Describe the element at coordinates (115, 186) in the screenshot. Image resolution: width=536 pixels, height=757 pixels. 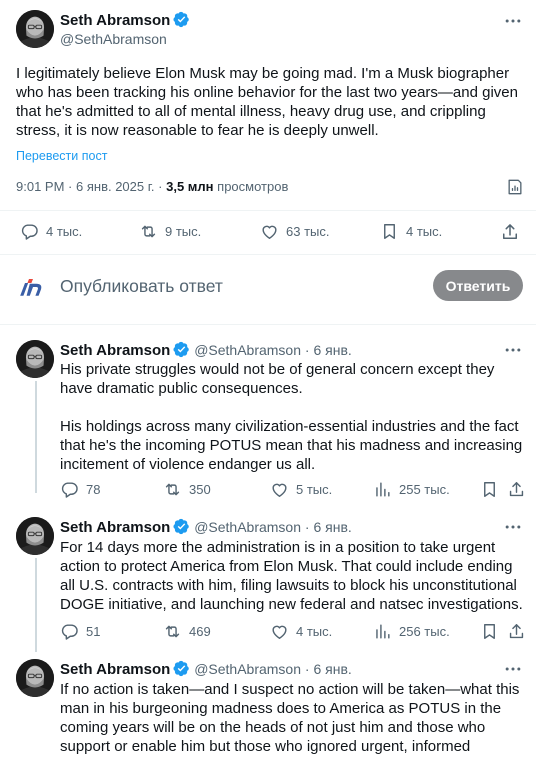
I see `tweet-date: 6 янв. 2025 г.` at that location.